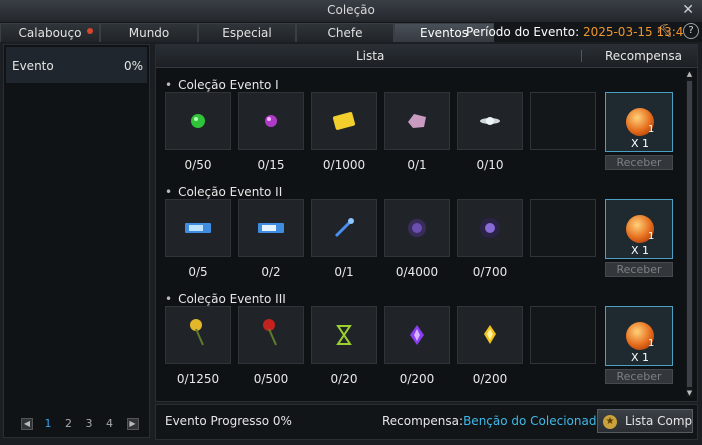 This screenshot has height=445, width=702. Describe the element at coordinates (691, 31) in the screenshot. I see `help-icon: ?` at that location.